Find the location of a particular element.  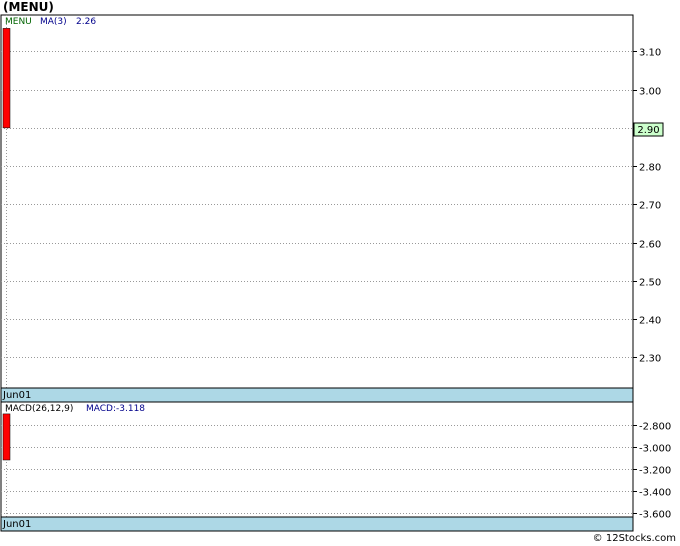

macd-date-bar is located at coordinates (317, 524).